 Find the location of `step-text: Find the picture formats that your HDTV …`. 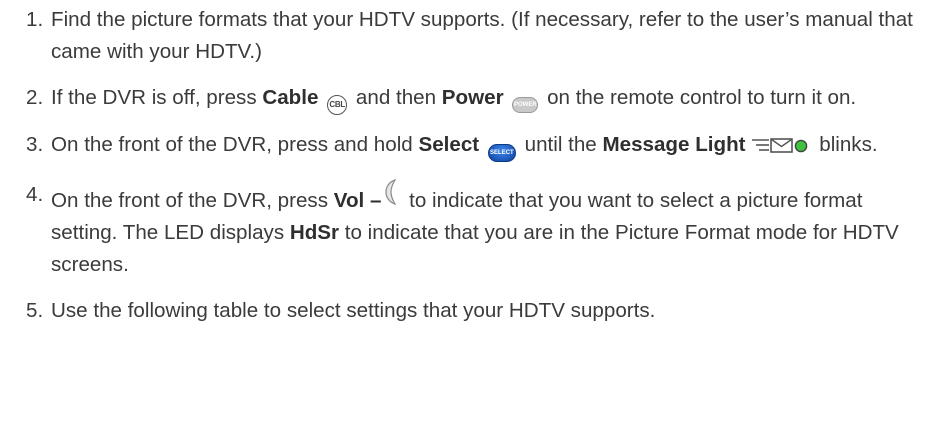

step-text: Find the picture formats that your HDTV … is located at coordinates (482, 35).